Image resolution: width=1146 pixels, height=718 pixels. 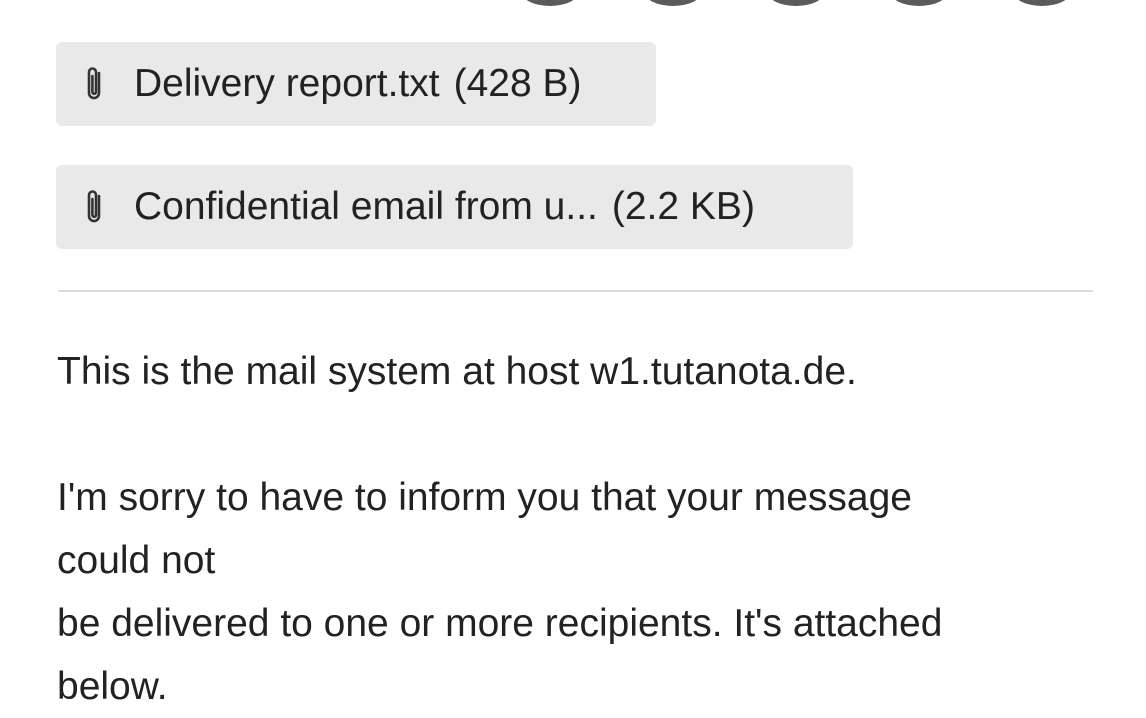 I want to click on body-line: below., so click(x=112, y=686).